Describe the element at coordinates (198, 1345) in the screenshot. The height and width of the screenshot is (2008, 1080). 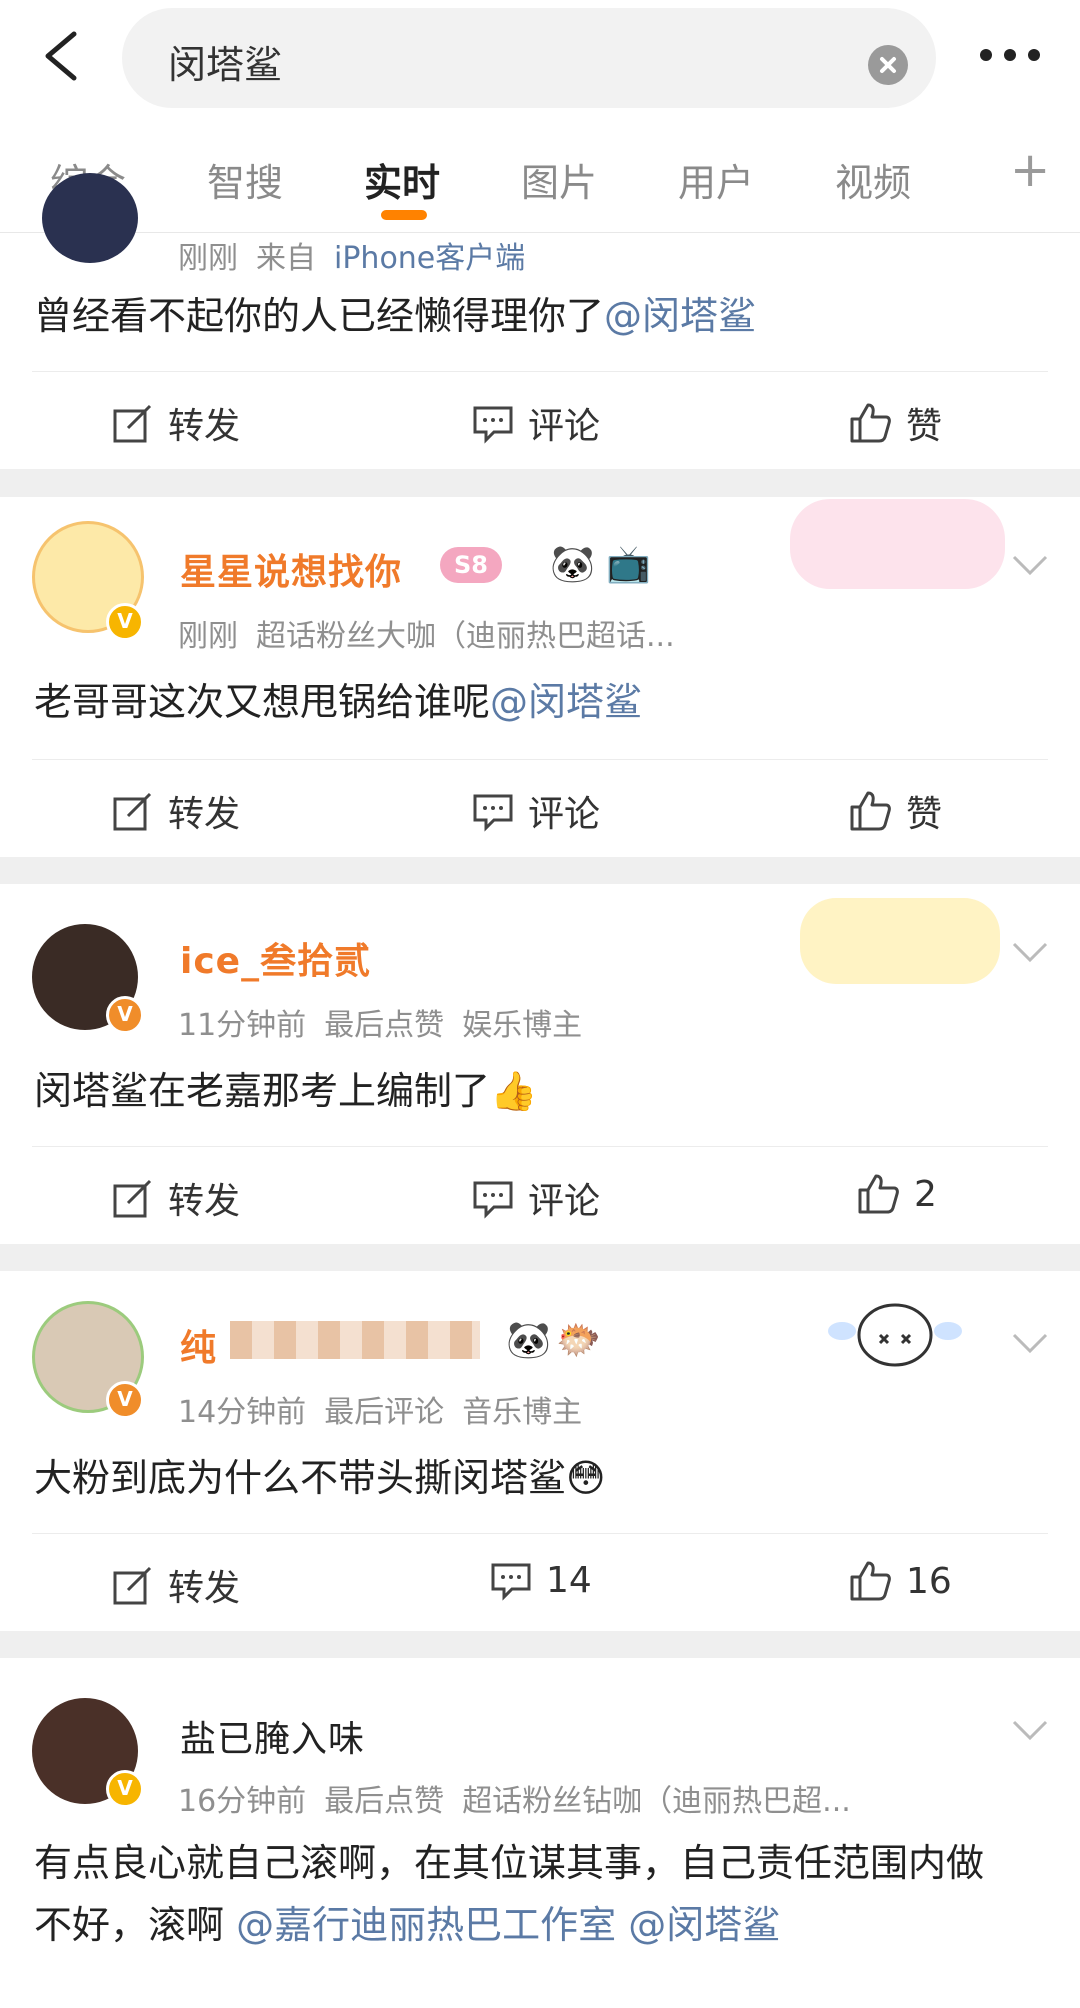
I see `user-name: 纯` at that location.